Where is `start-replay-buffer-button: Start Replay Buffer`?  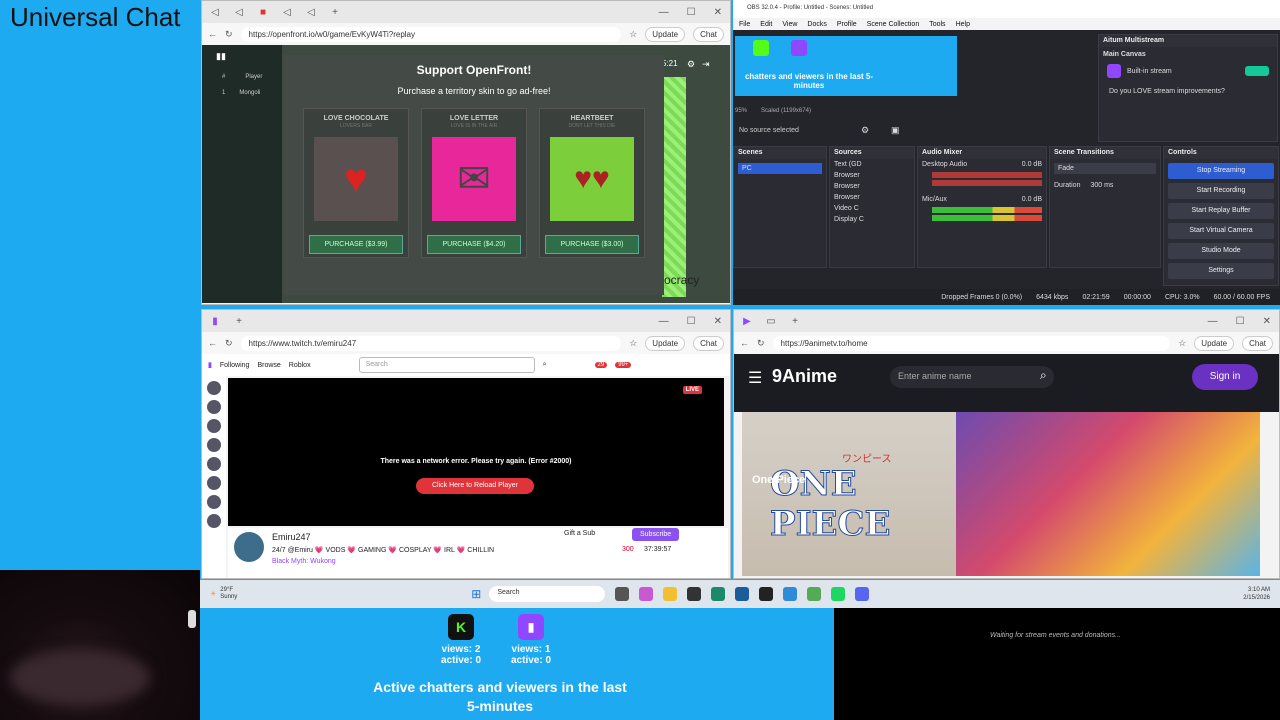
start-replay-buffer-button: Start Replay Buffer is located at coordinates (1221, 211).